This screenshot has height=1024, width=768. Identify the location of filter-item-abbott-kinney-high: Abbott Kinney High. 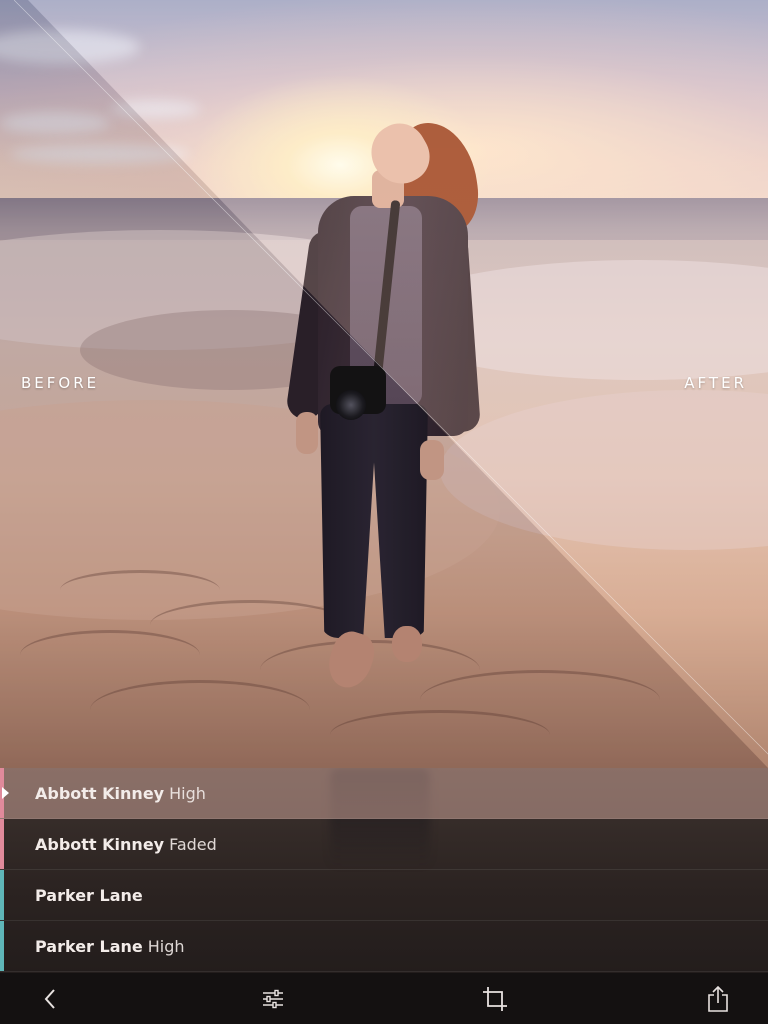
(384, 793).